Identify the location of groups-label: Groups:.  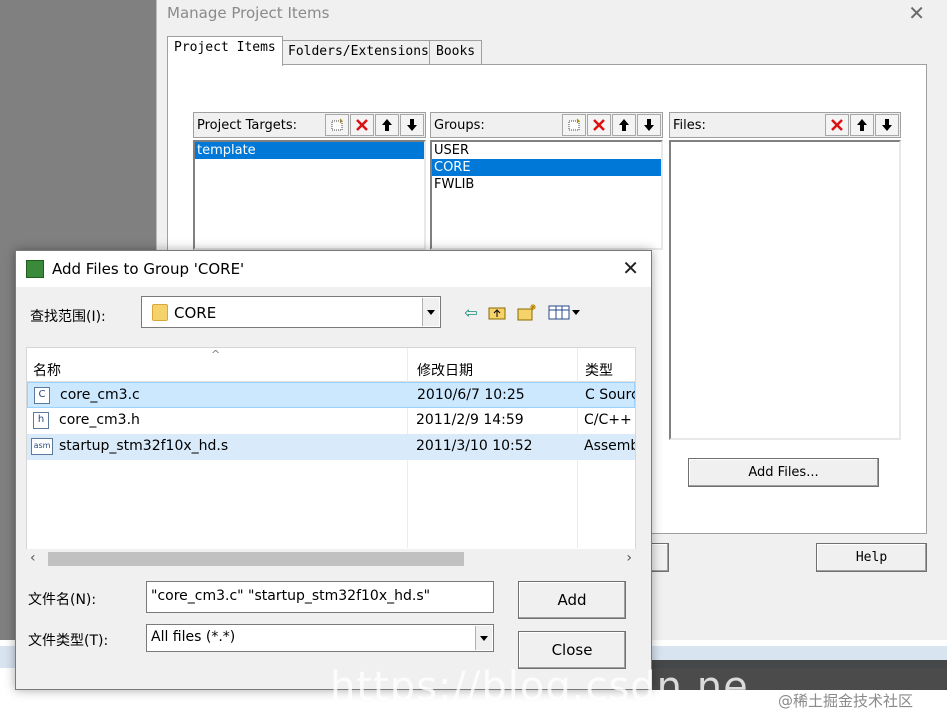
(459, 125).